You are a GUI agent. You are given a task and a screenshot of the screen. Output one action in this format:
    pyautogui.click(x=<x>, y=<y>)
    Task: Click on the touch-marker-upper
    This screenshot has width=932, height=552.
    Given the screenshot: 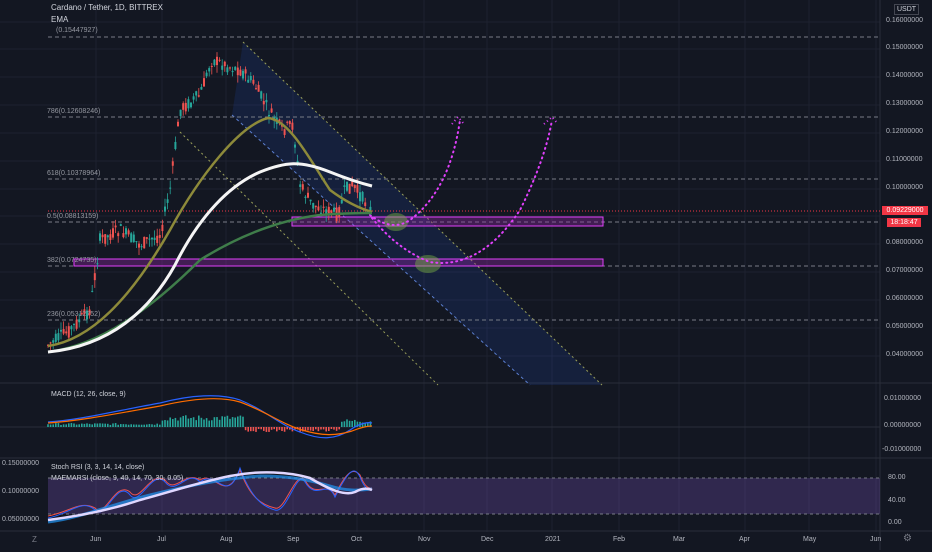 What is the action you would take?
    pyautogui.click(x=396, y=222)
    